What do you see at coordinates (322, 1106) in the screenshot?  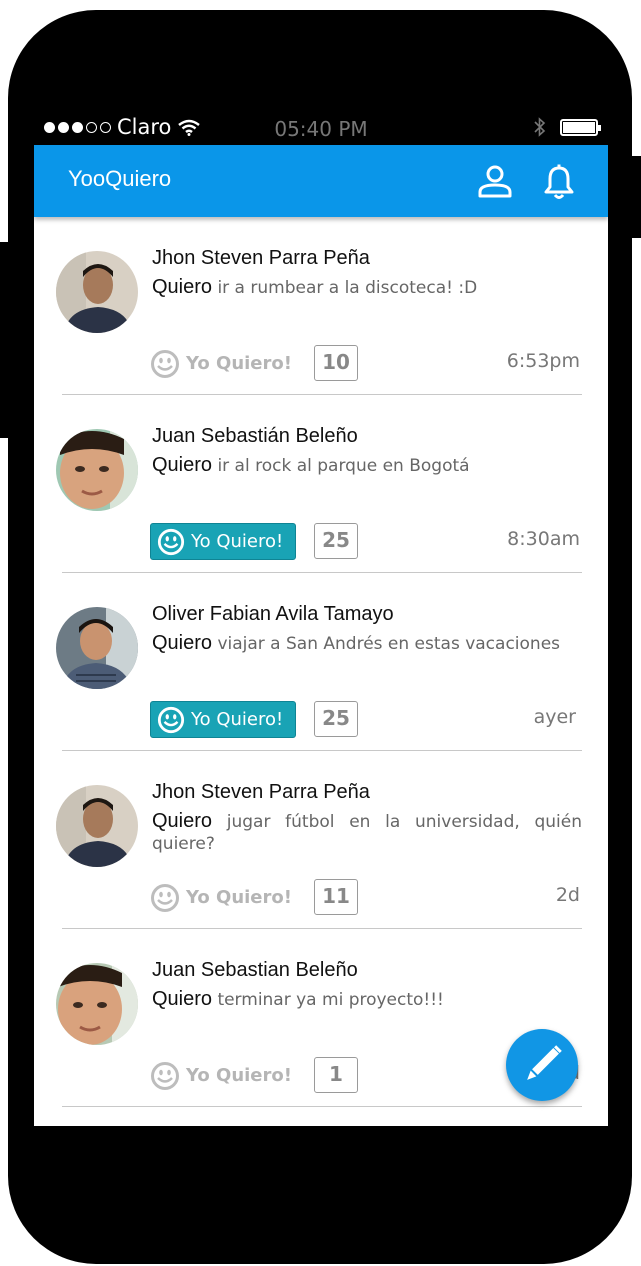 I see `divider` at bounding box center [322, 1106].